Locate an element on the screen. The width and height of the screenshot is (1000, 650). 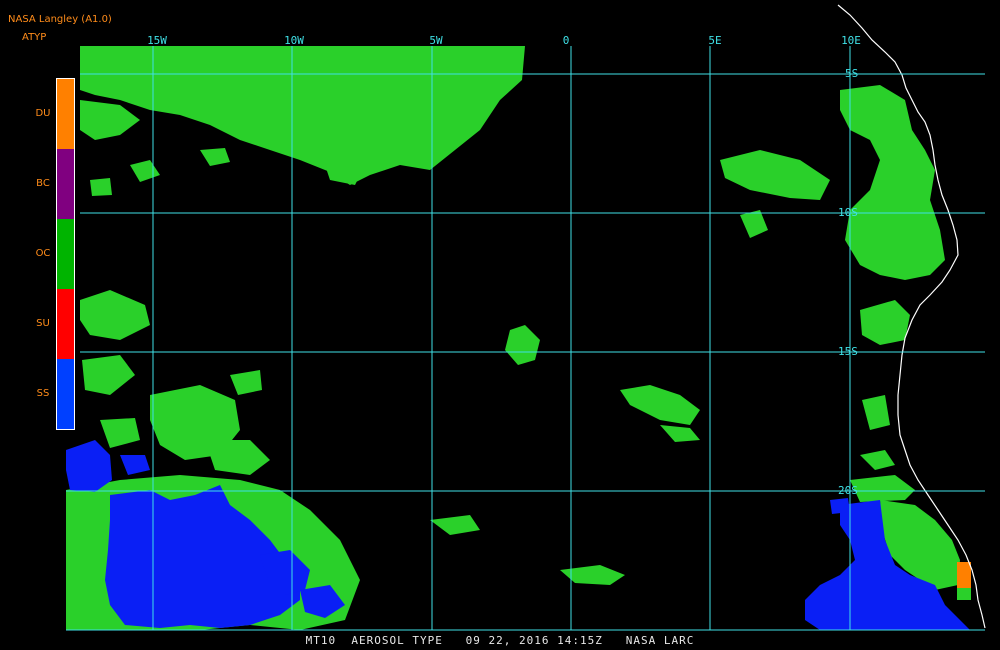
du-regions is located at coordinates (964, 575).